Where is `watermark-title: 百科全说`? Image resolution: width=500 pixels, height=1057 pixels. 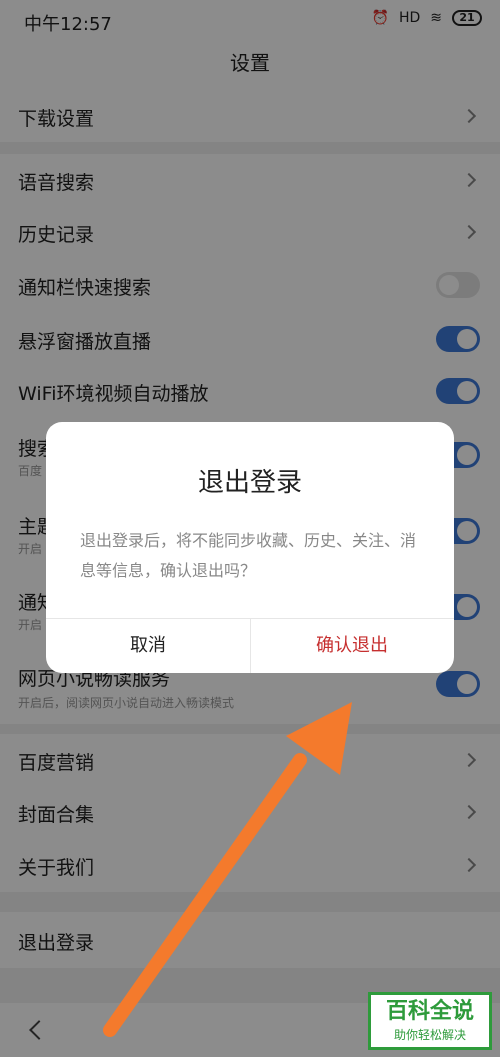
watermark-title: 百科全说 is located at coordinates (429, 1011).